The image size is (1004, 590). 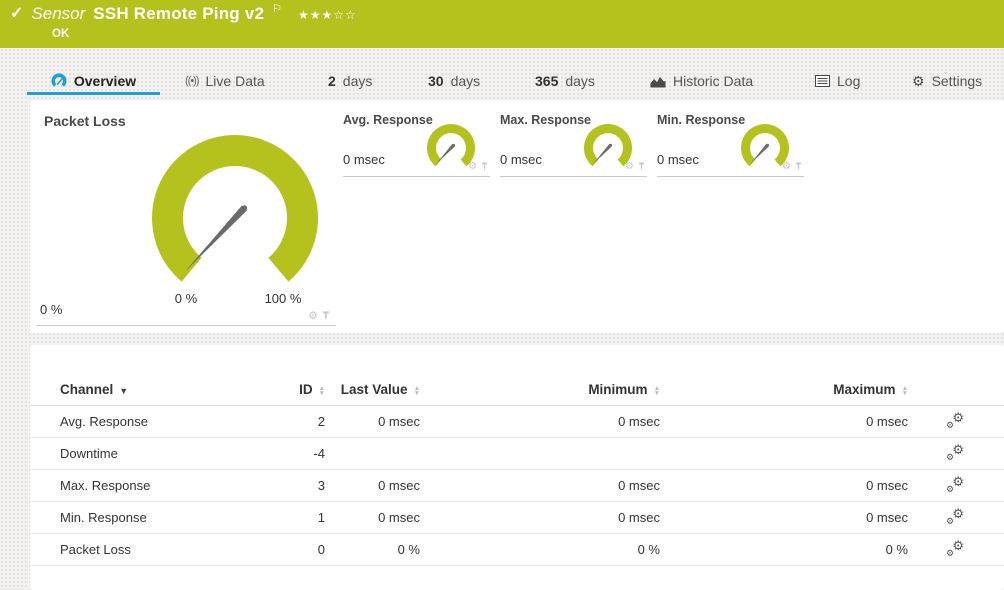 What do you see at coordinates (540, 390) in the screenshot?
I see `column-header-minimum: Minimum ▲ ▼` at bounding box center [540, 390].